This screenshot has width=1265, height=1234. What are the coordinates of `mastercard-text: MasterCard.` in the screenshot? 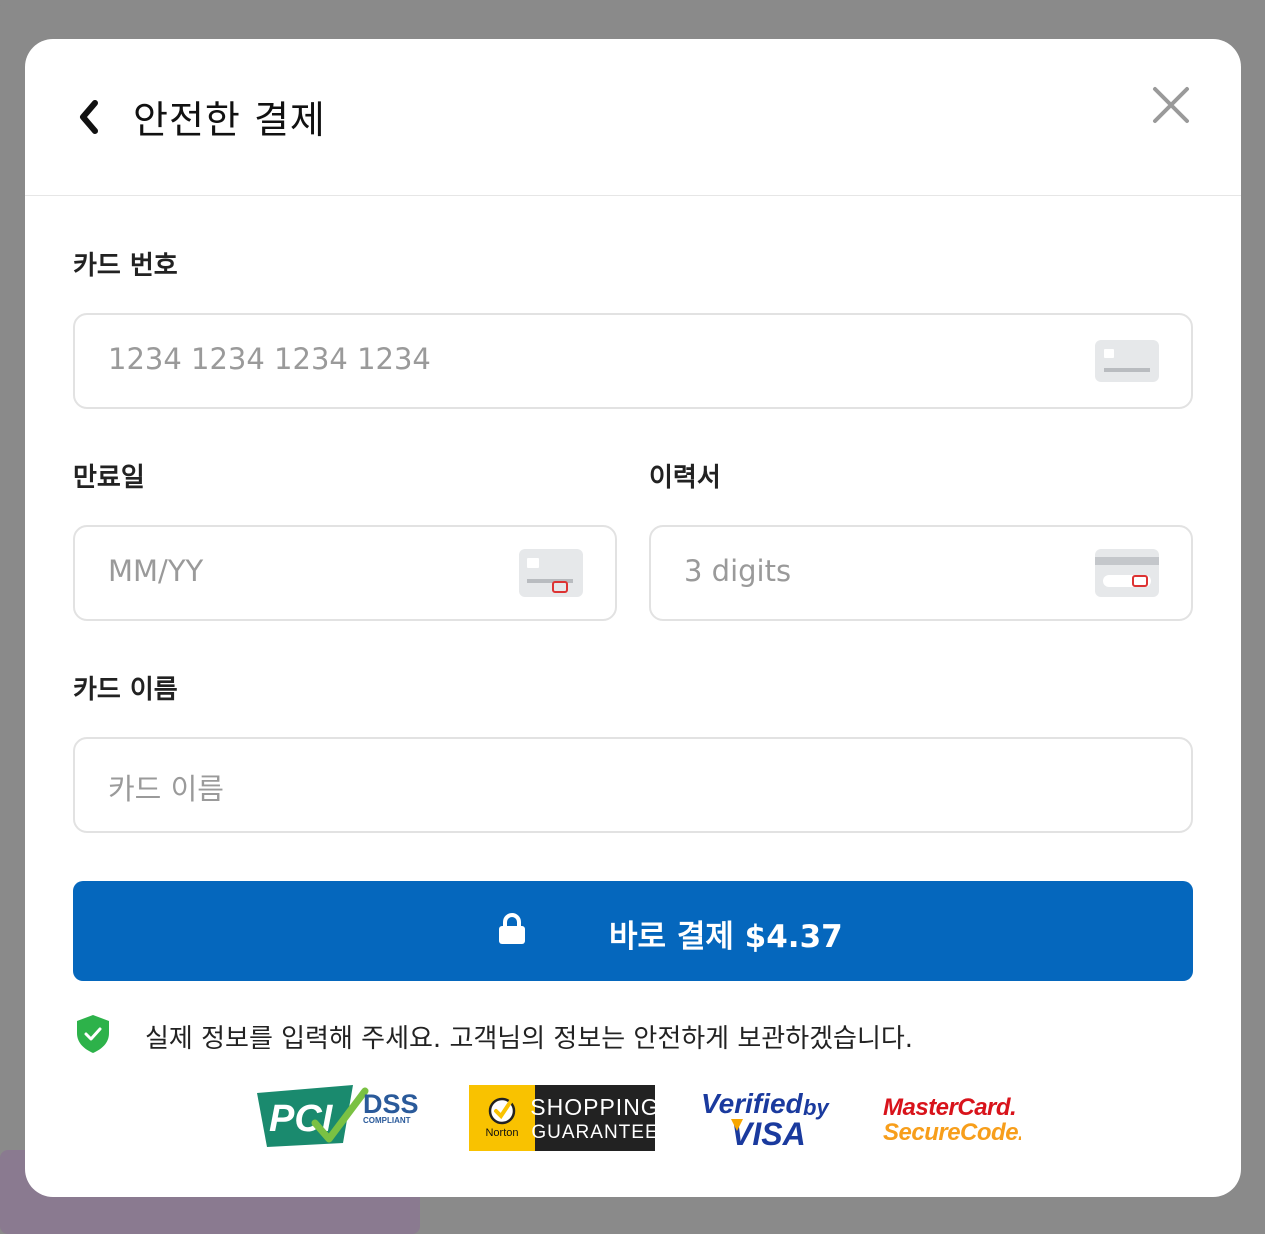 It's located at (949, 1107).